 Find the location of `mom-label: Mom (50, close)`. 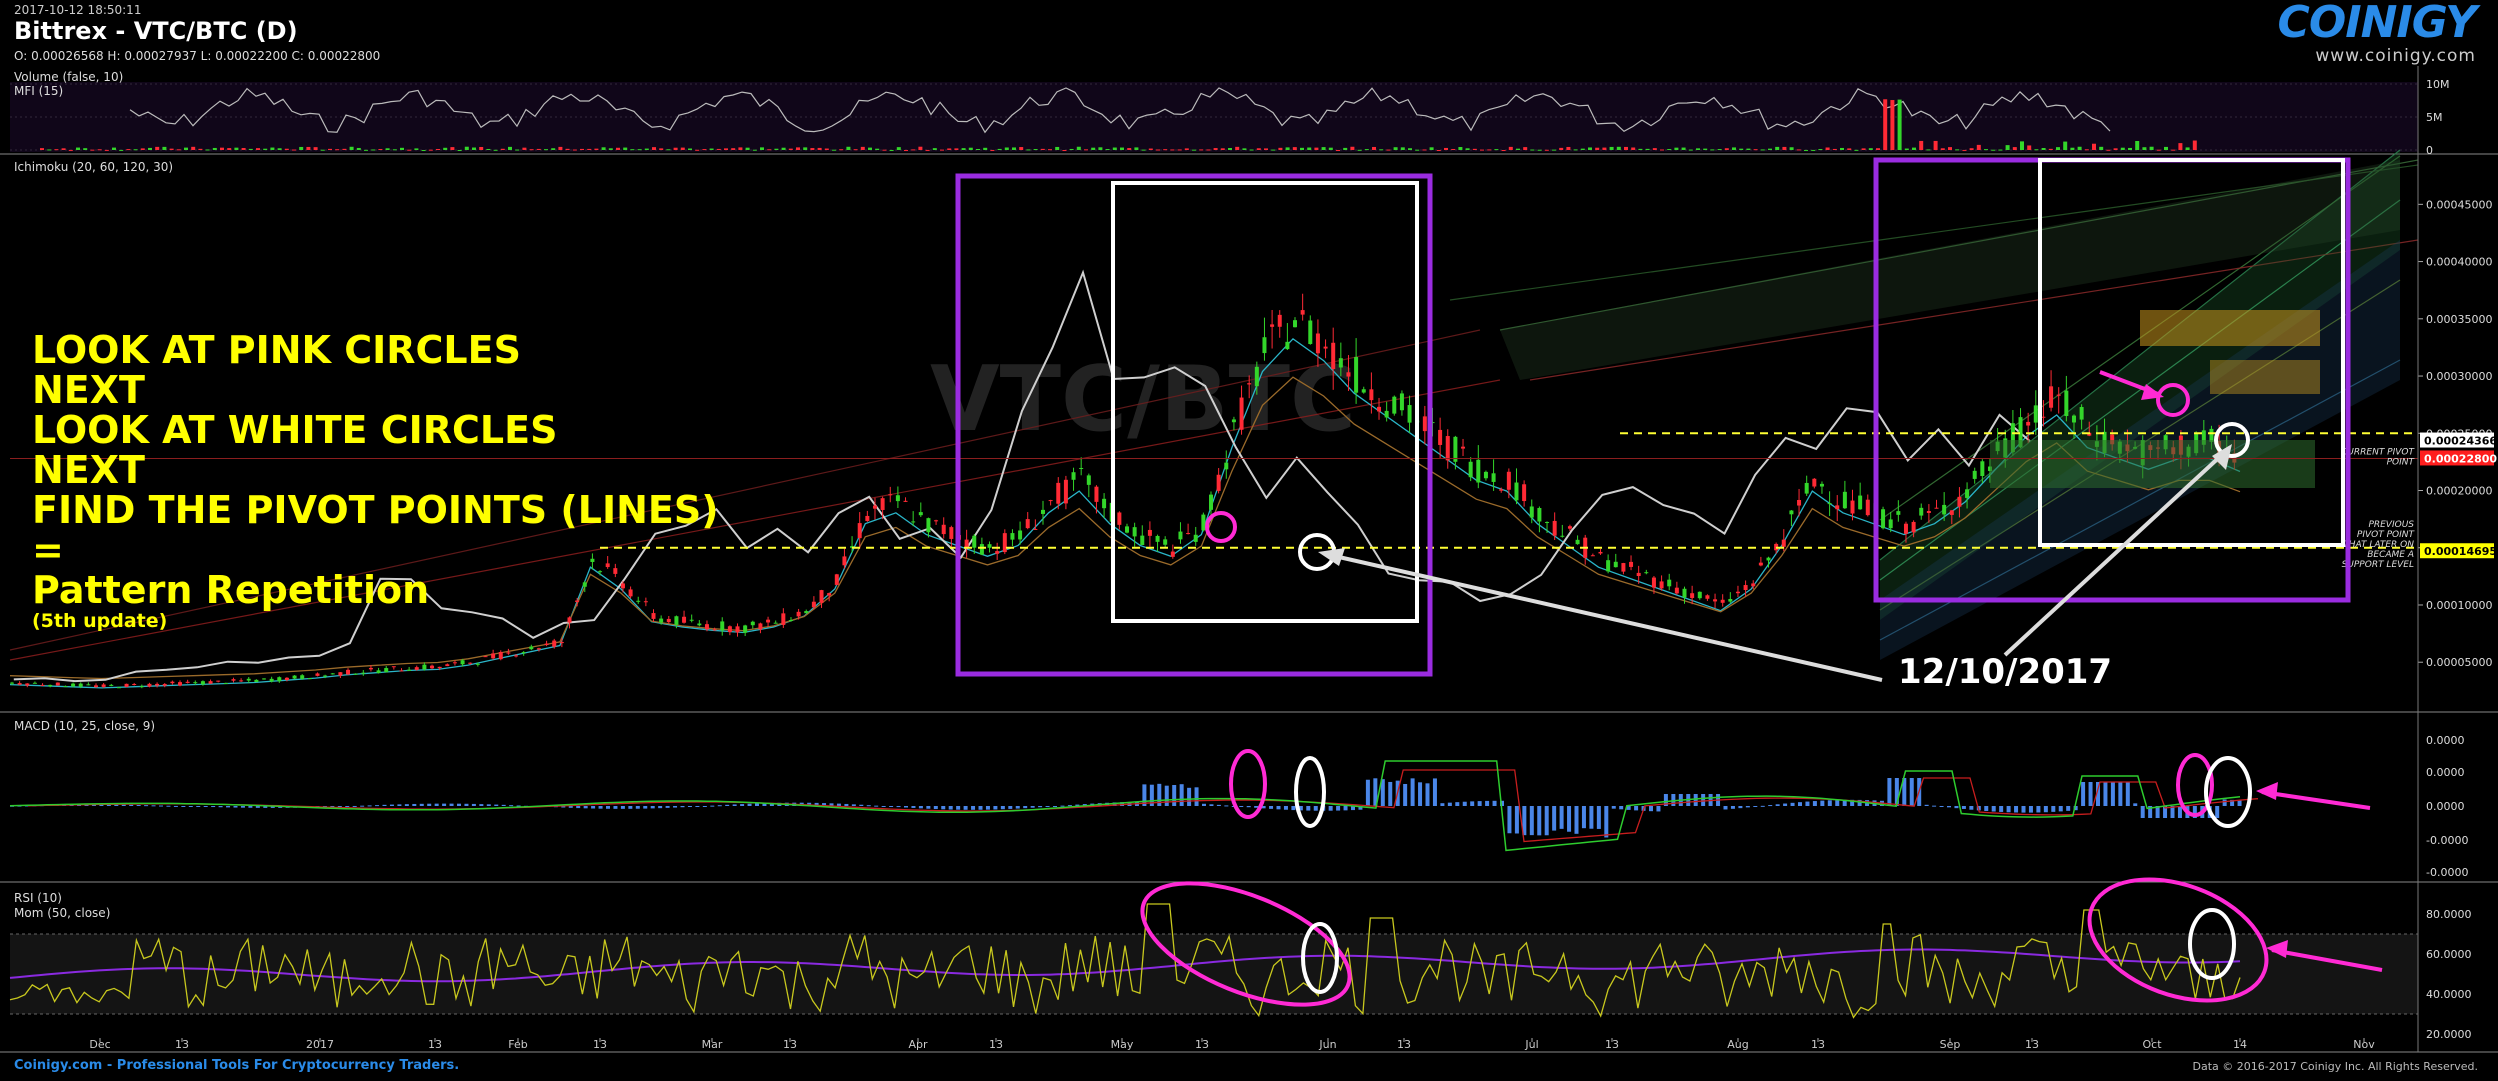

mom-label: Mom (50, close) is located at coordinates (62, 913).